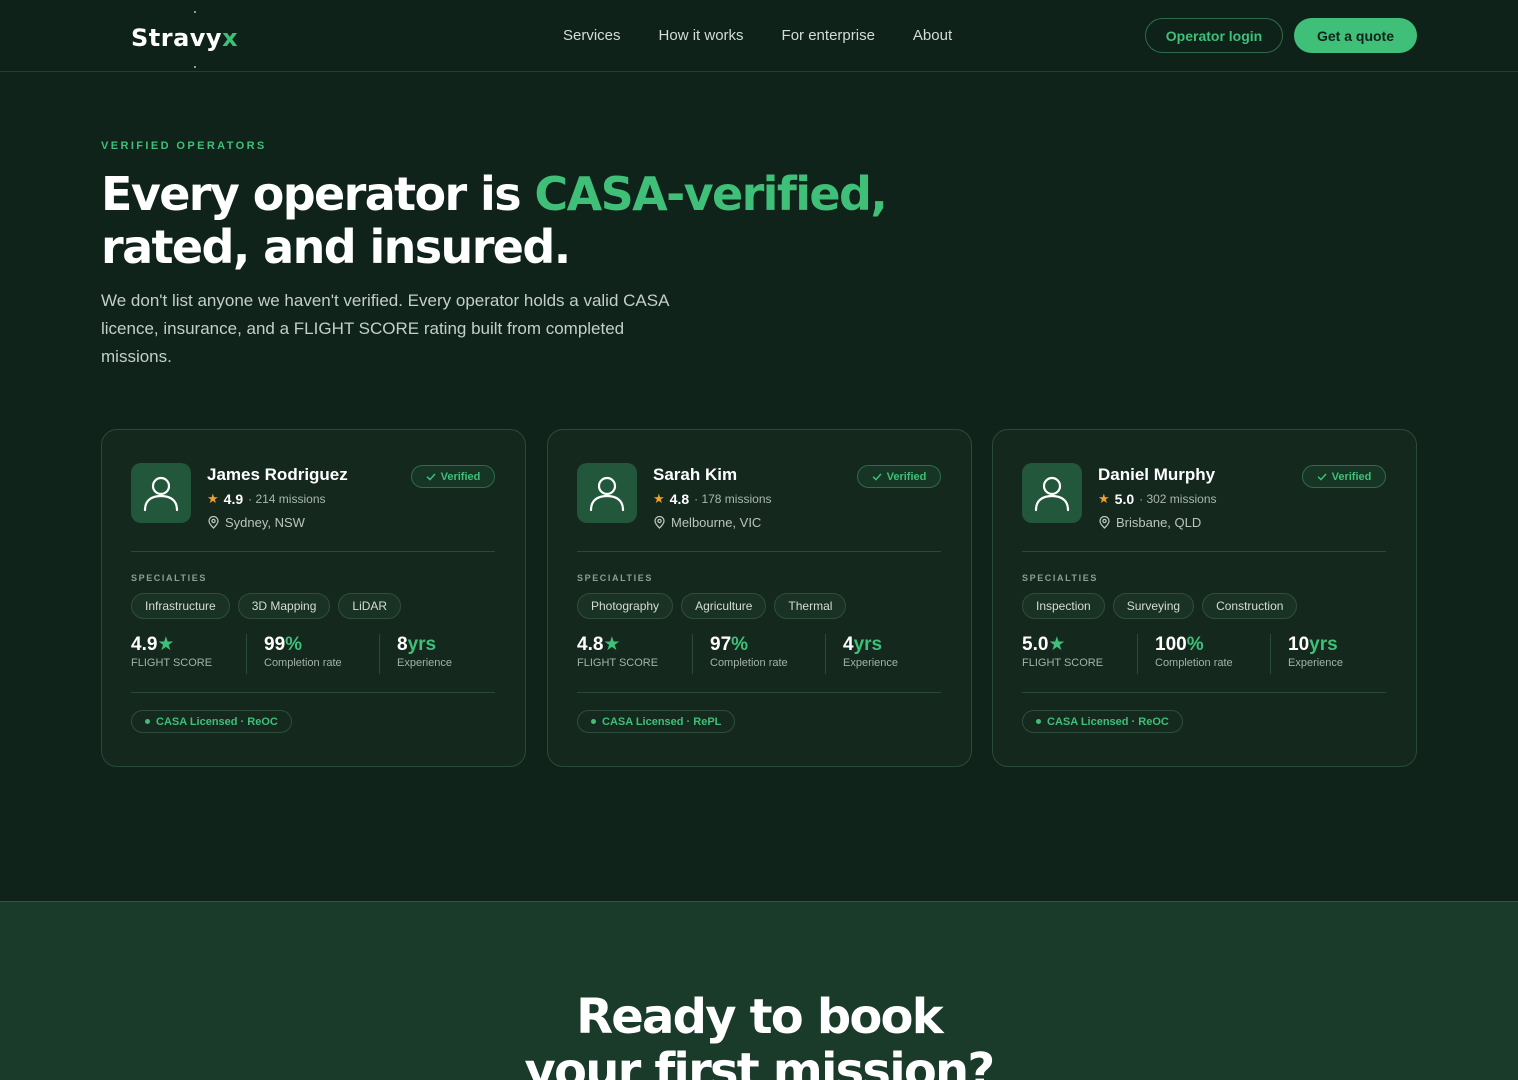 Image resolution: width=1518 pixels, height=1080 pixels. Describe the element at coordinates (1156, 475) in the screenshot. I see `operator-name: Daniel Murphy` at that location.